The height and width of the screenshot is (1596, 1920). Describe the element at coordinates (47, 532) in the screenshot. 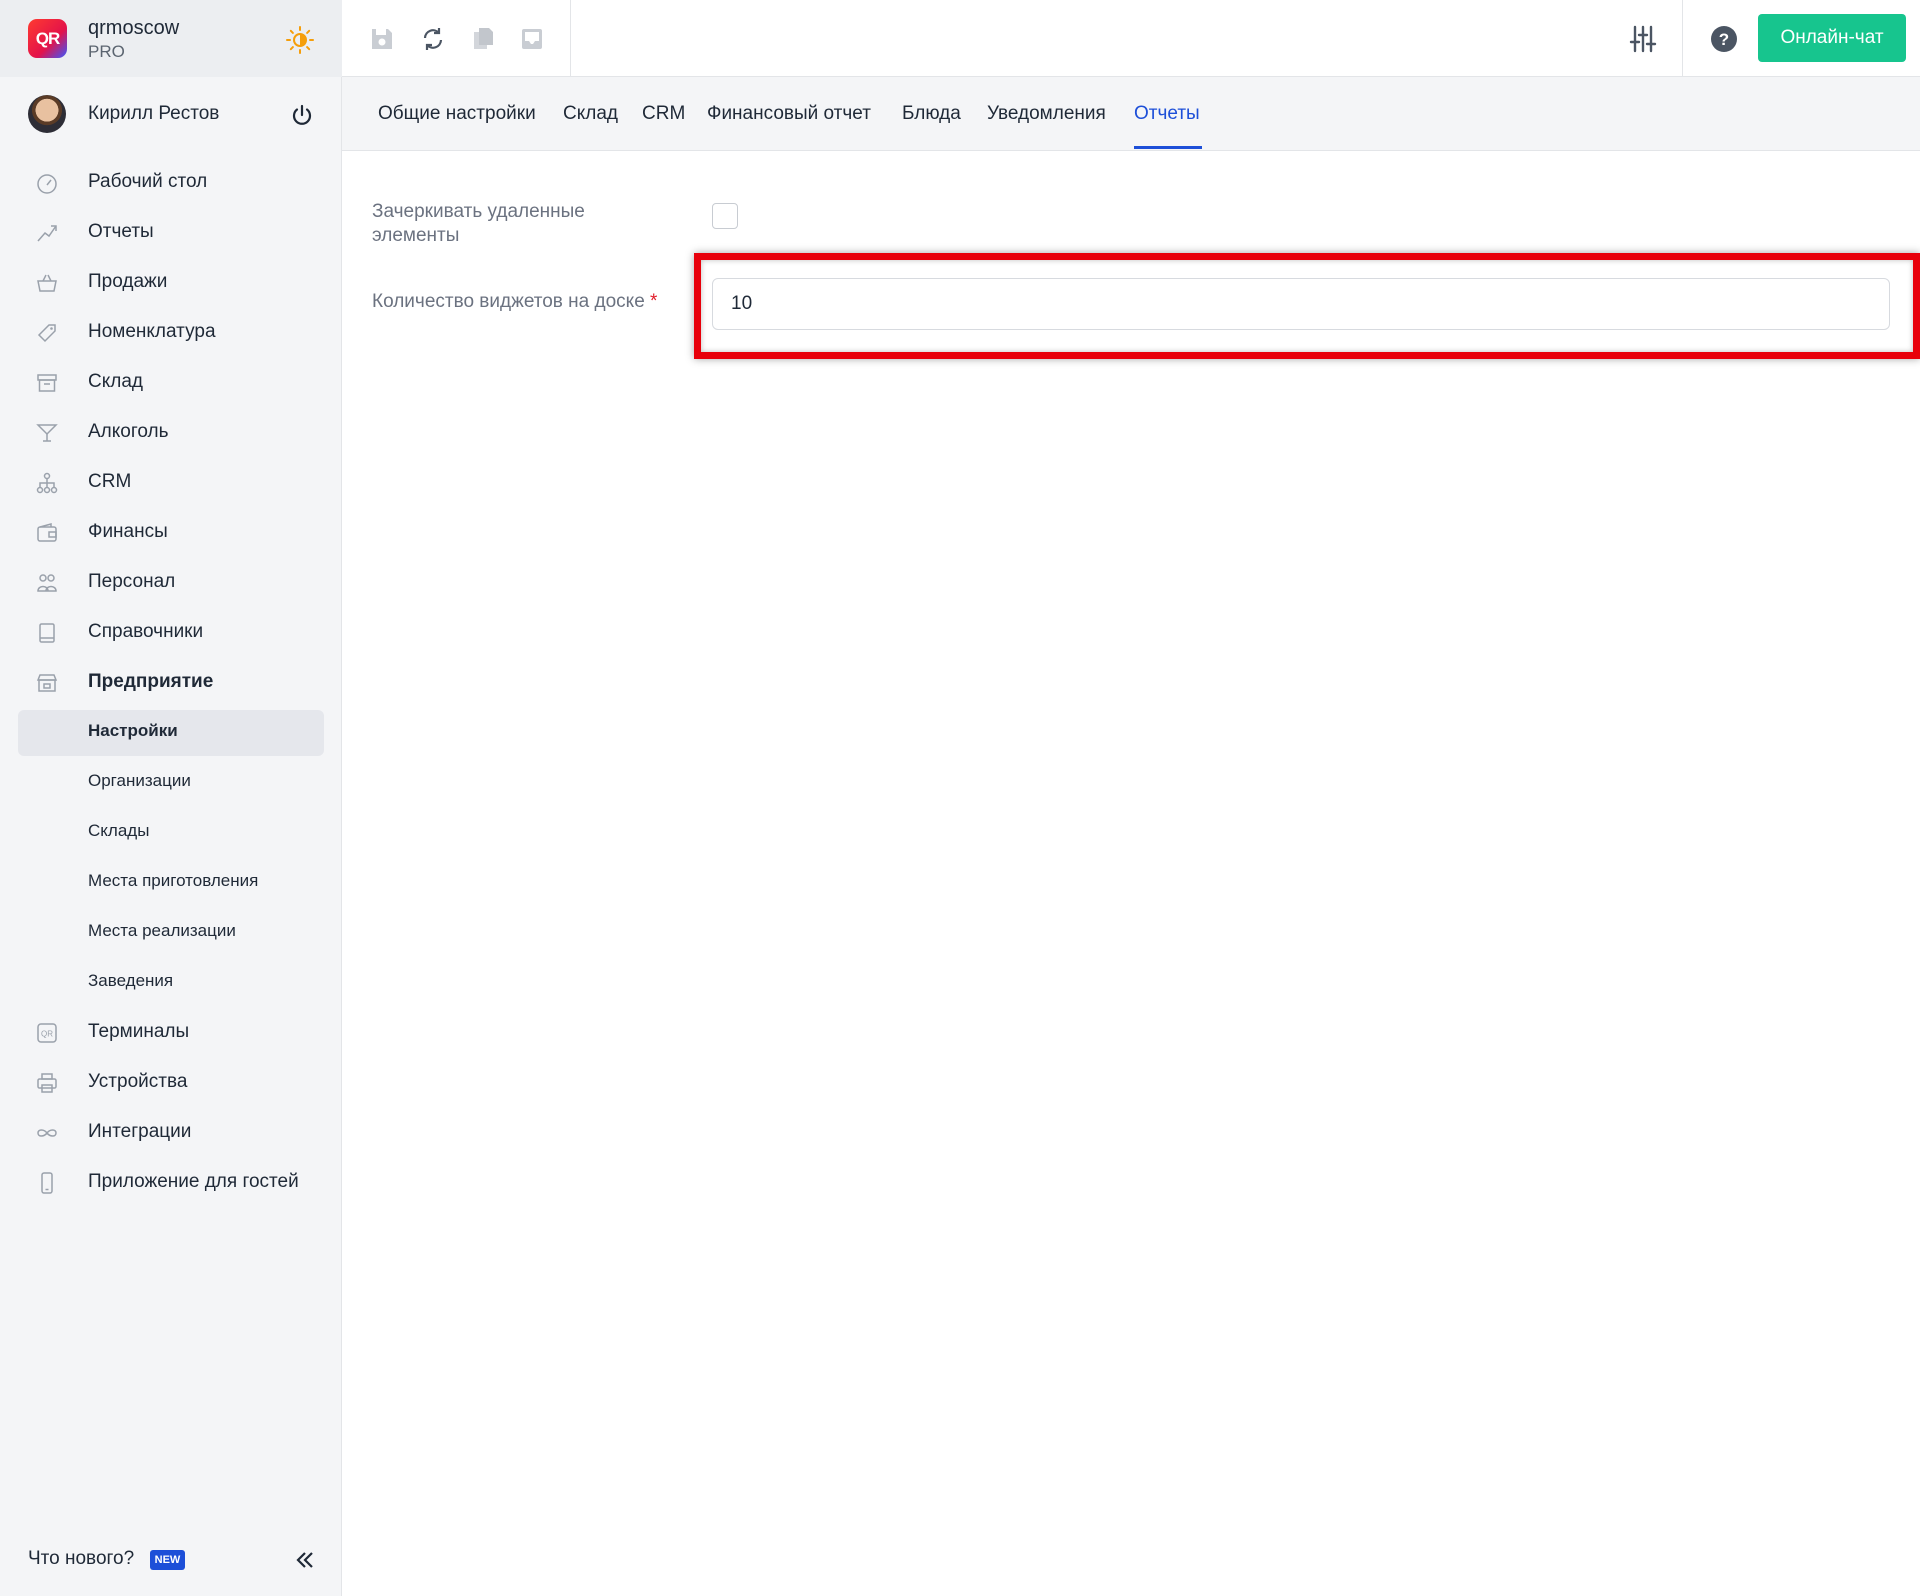

I see `wallet-icon` at that location.